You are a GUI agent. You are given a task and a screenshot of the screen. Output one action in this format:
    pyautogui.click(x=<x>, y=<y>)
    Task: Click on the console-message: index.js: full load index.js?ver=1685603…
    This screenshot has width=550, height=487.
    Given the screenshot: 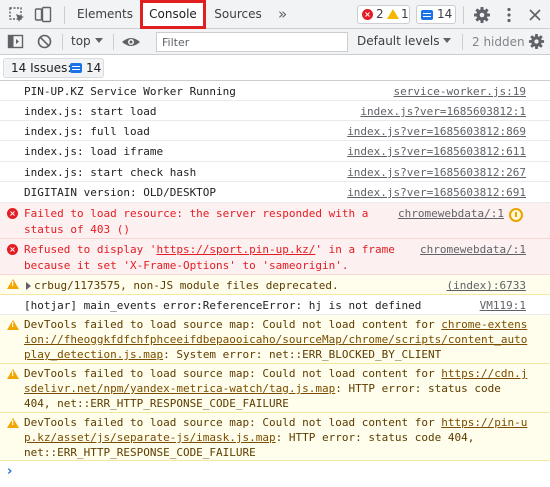 What is the action you would take?
    pyautogui.click(x=275, y=131)
    